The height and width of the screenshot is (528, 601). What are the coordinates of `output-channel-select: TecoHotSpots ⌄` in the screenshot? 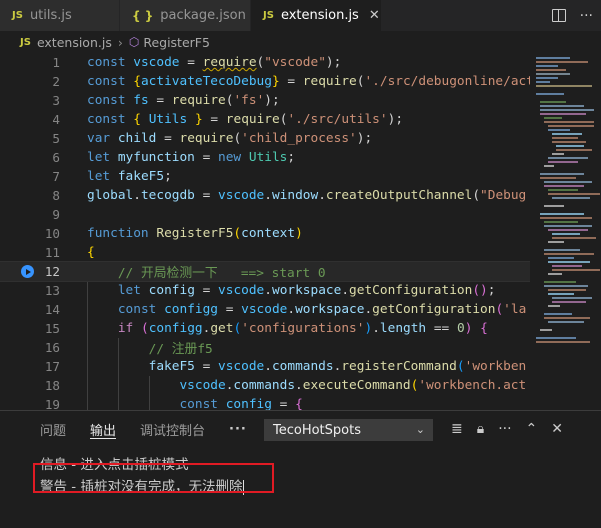 It's located at (348, 430).